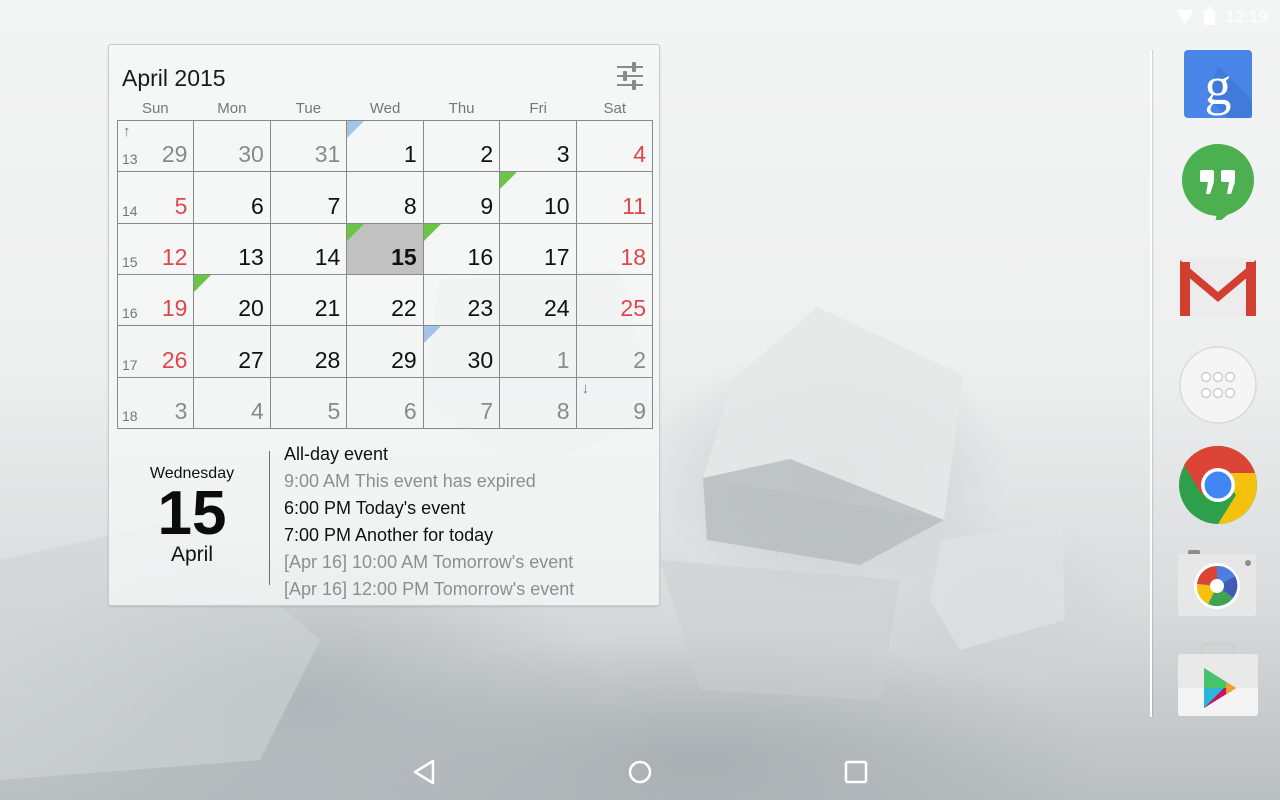 The height and width of the screenshot is (800, 1280). Describe the element at coordinates (538, 300) in the screenshot. I see `calendar-day: 24` at that location.